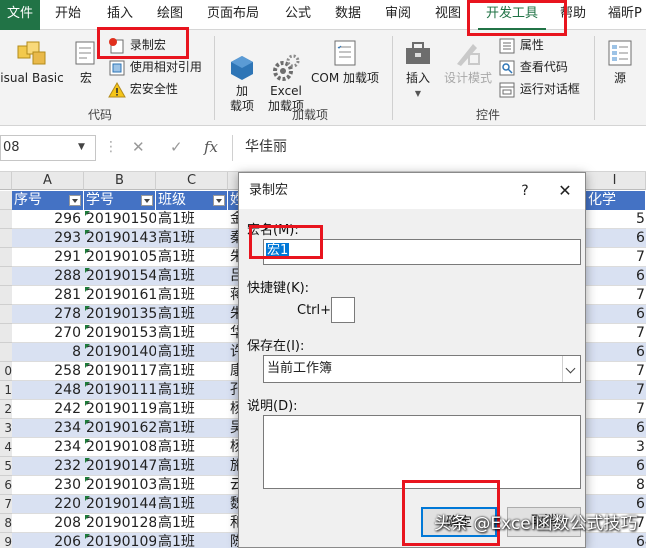  I want to click on view-code-button: 查看代码, so click(533, 67).